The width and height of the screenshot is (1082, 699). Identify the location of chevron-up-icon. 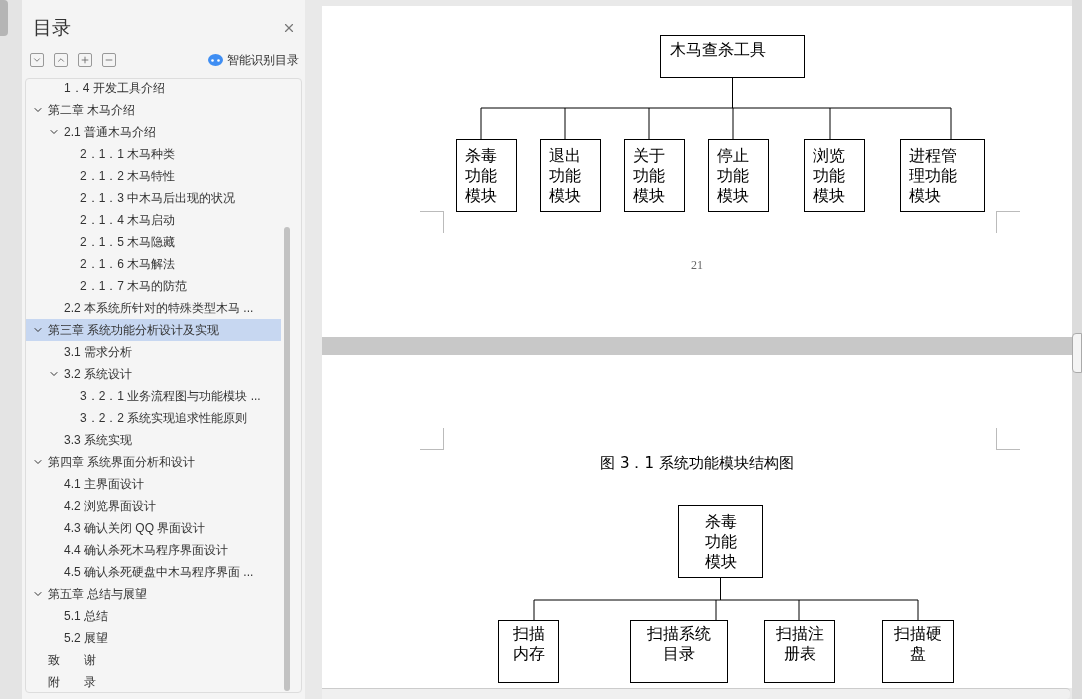
(61, 60).